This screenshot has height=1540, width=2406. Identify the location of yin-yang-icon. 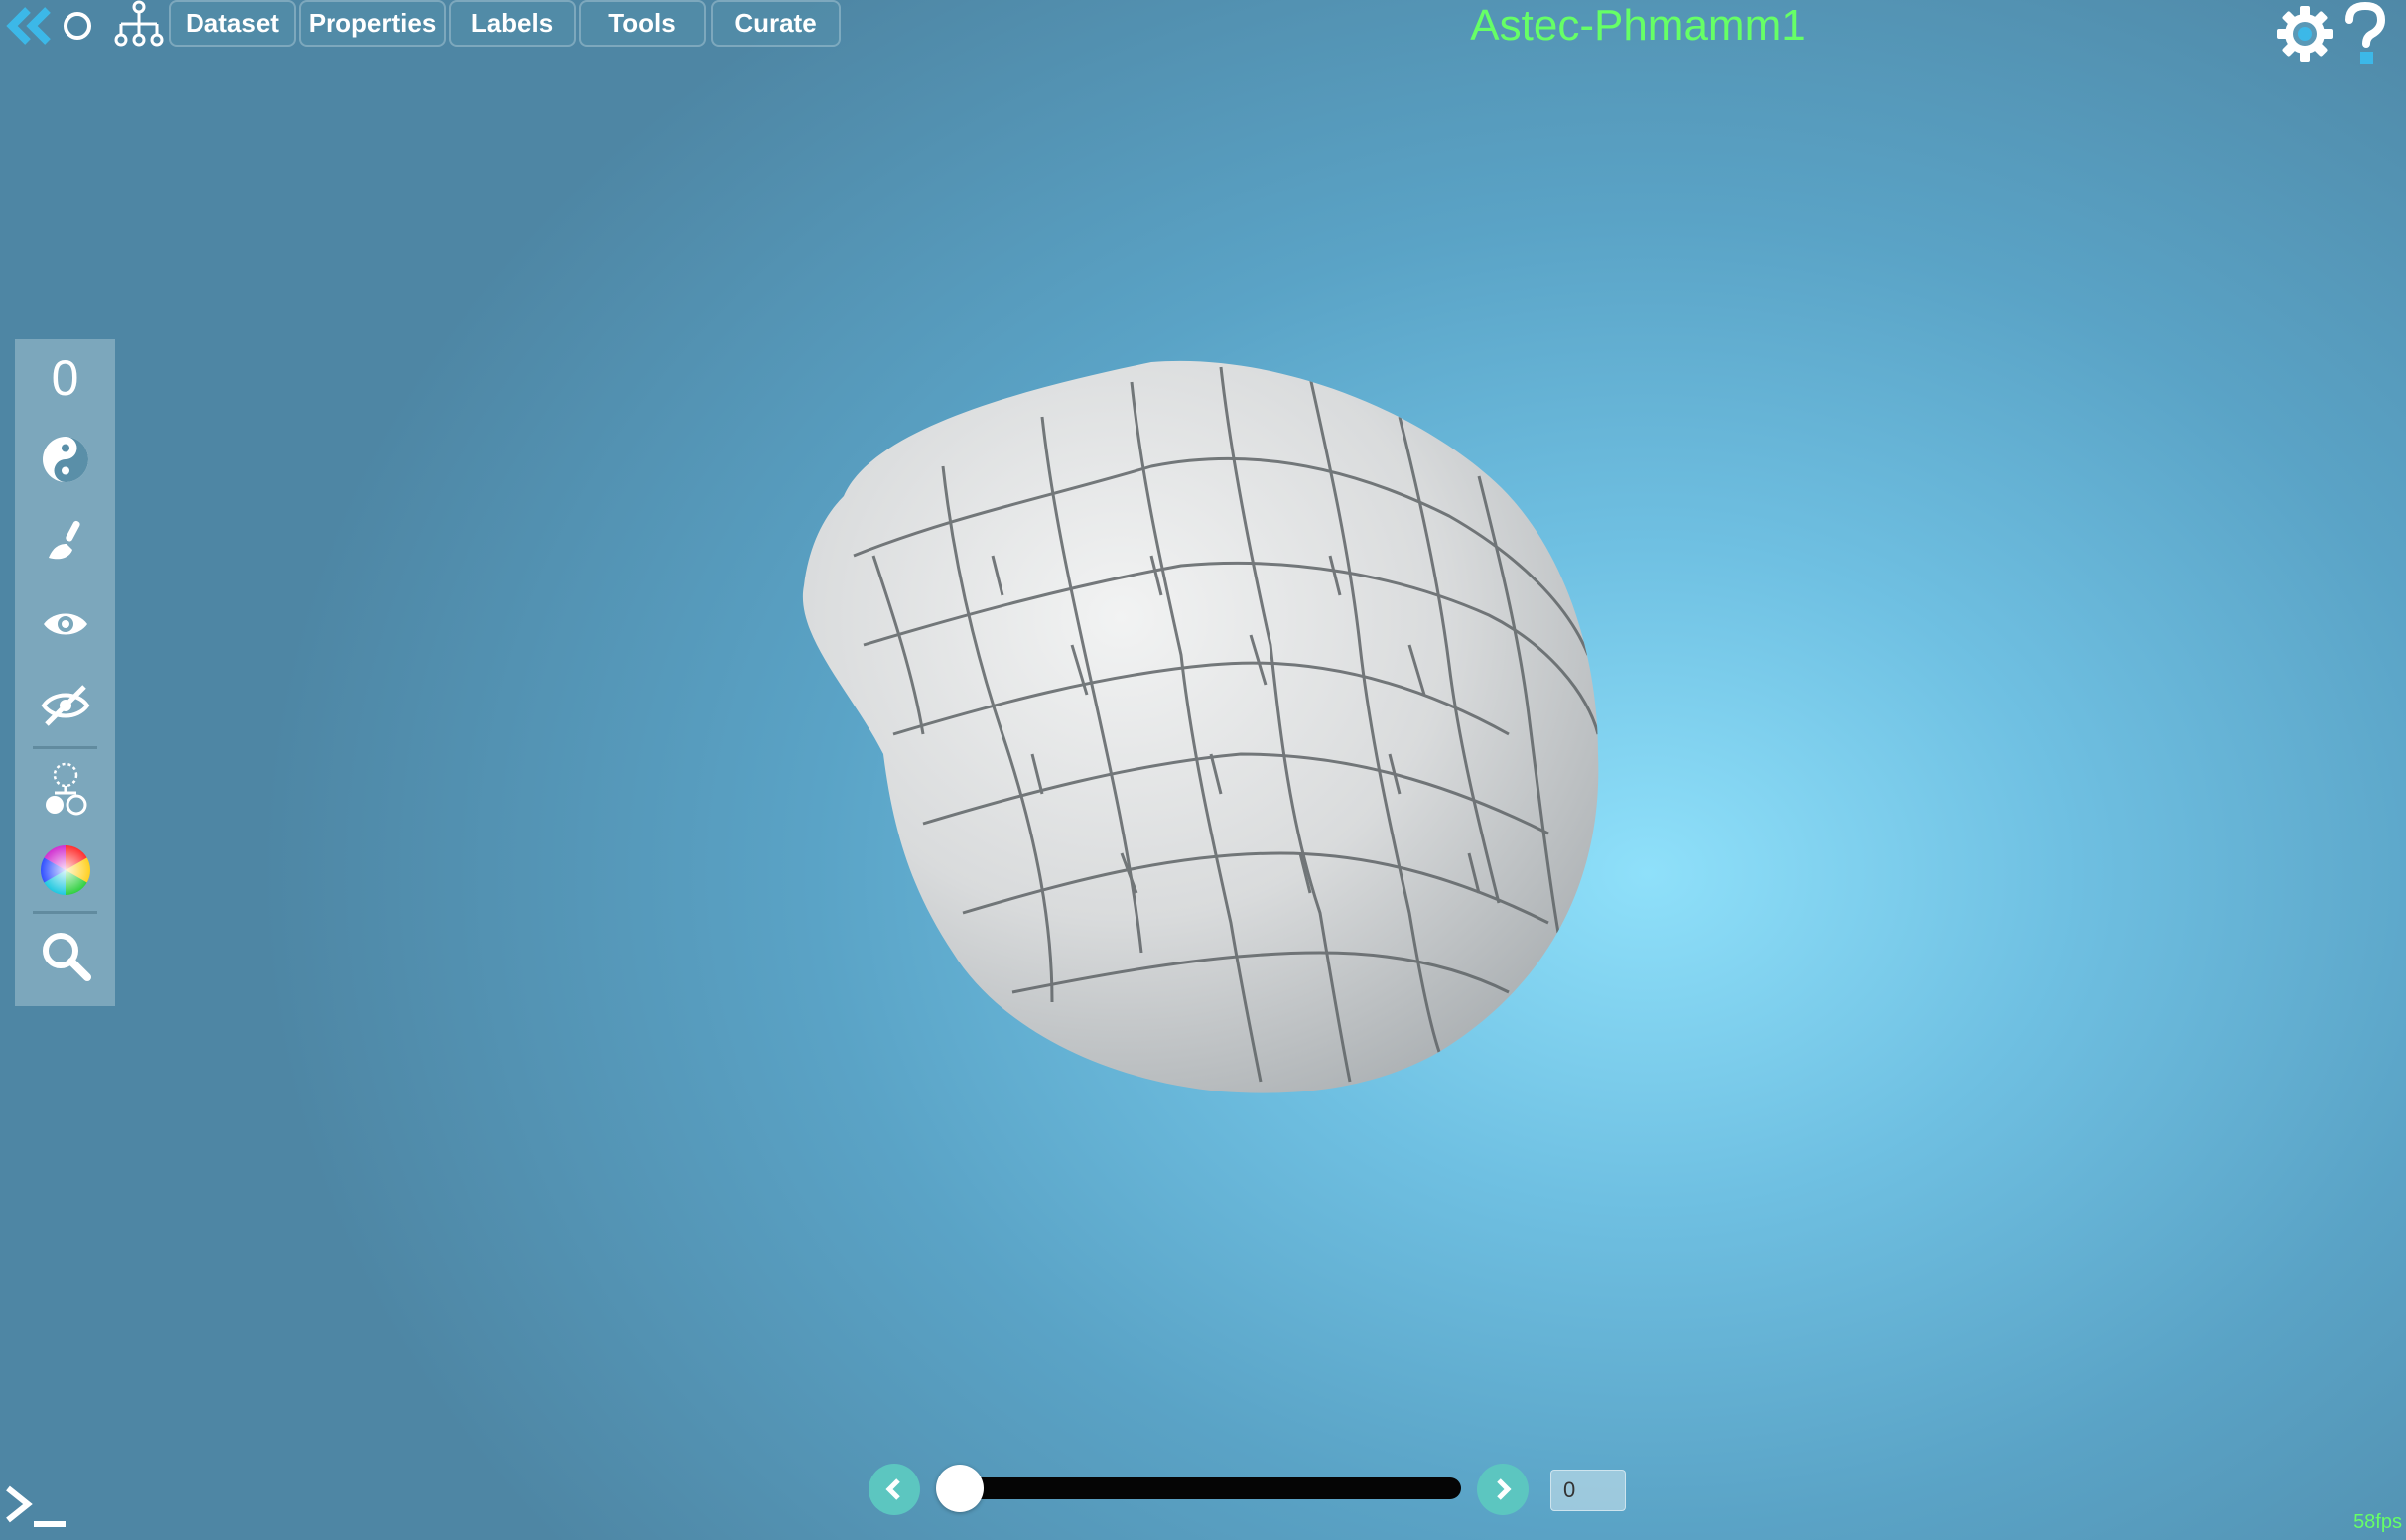
(65, 459).